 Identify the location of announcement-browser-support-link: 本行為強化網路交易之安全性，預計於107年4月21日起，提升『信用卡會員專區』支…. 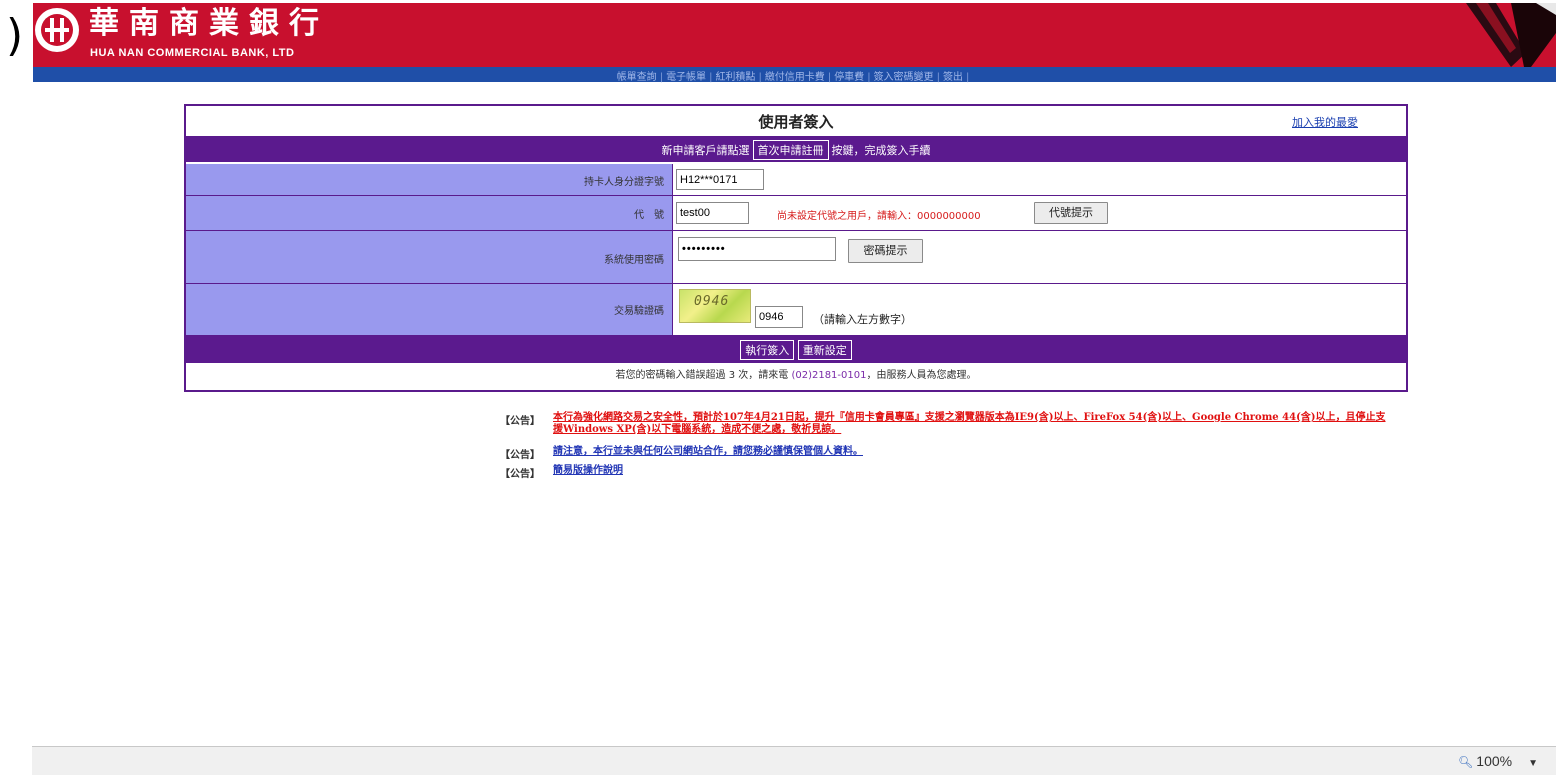
(971, 424).